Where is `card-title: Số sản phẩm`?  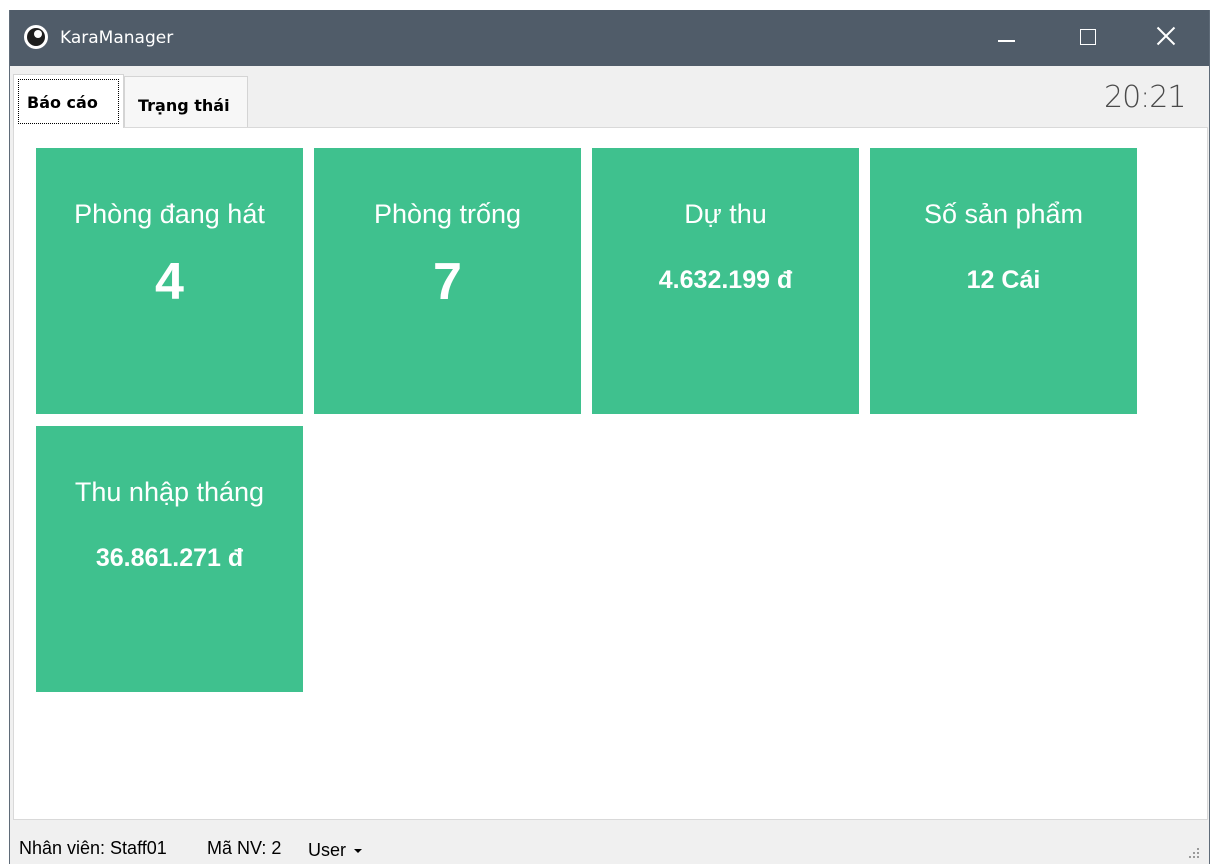 card-title: Số sản phẩm is located at coordinates (1003, 214).